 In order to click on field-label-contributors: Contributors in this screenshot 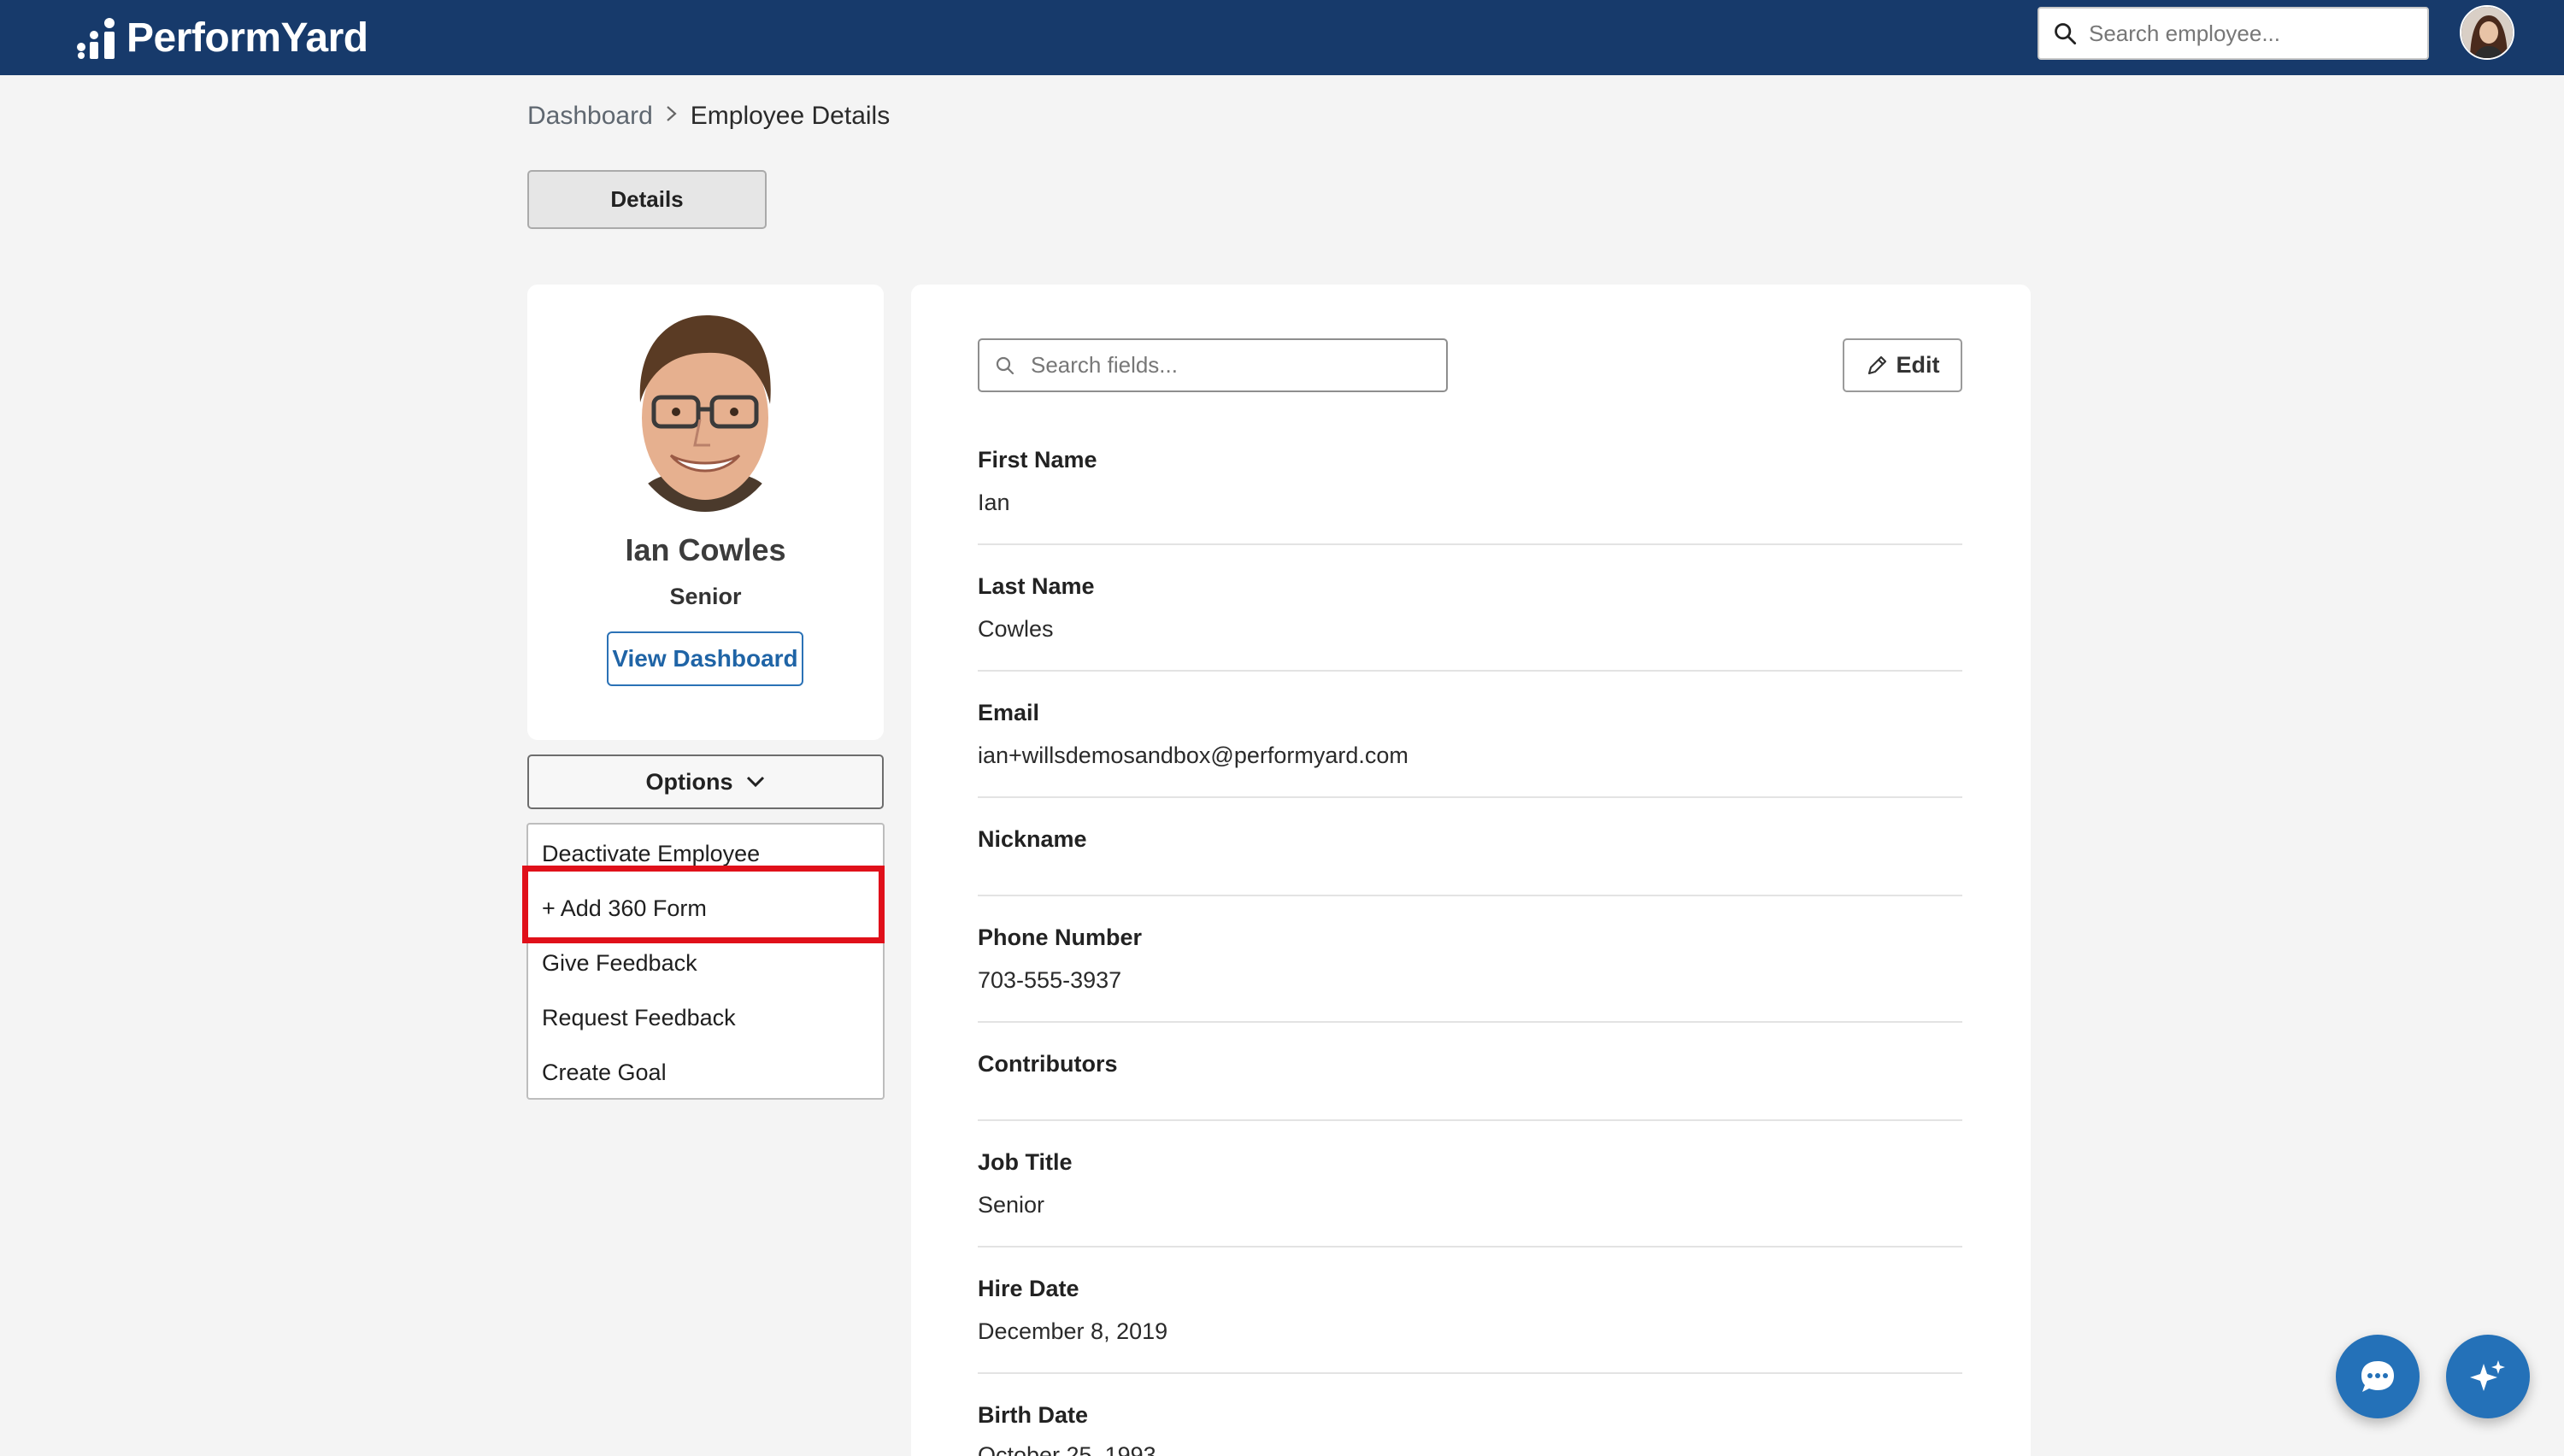, I will do `click(1048, 1064)`.